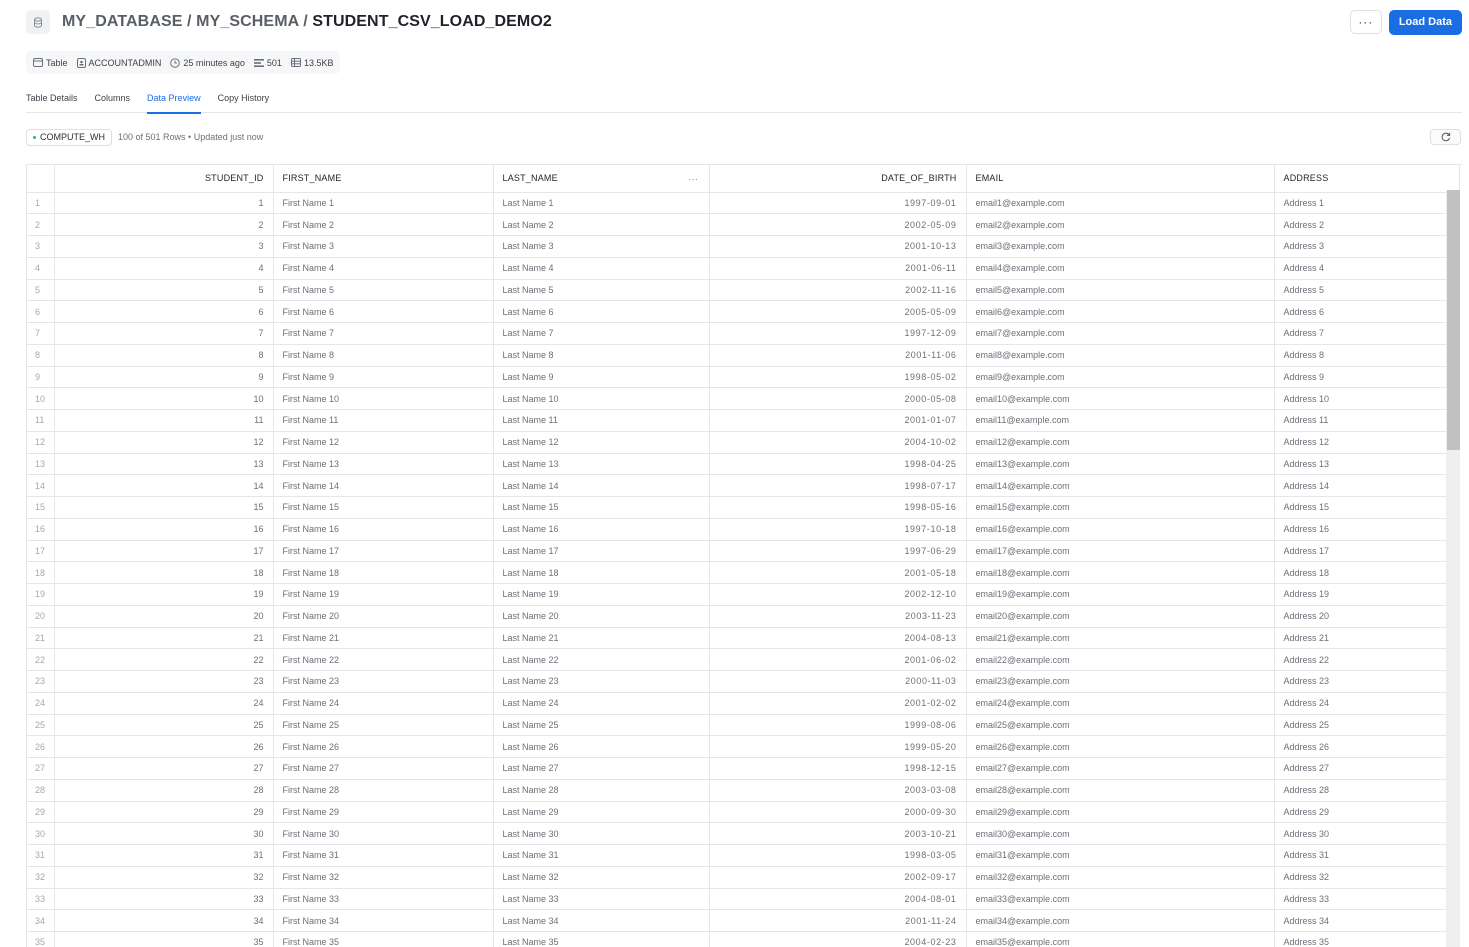 The image size is (1469, 947). I want to click on cell-email: email33@example.com, so click(1120, 899).